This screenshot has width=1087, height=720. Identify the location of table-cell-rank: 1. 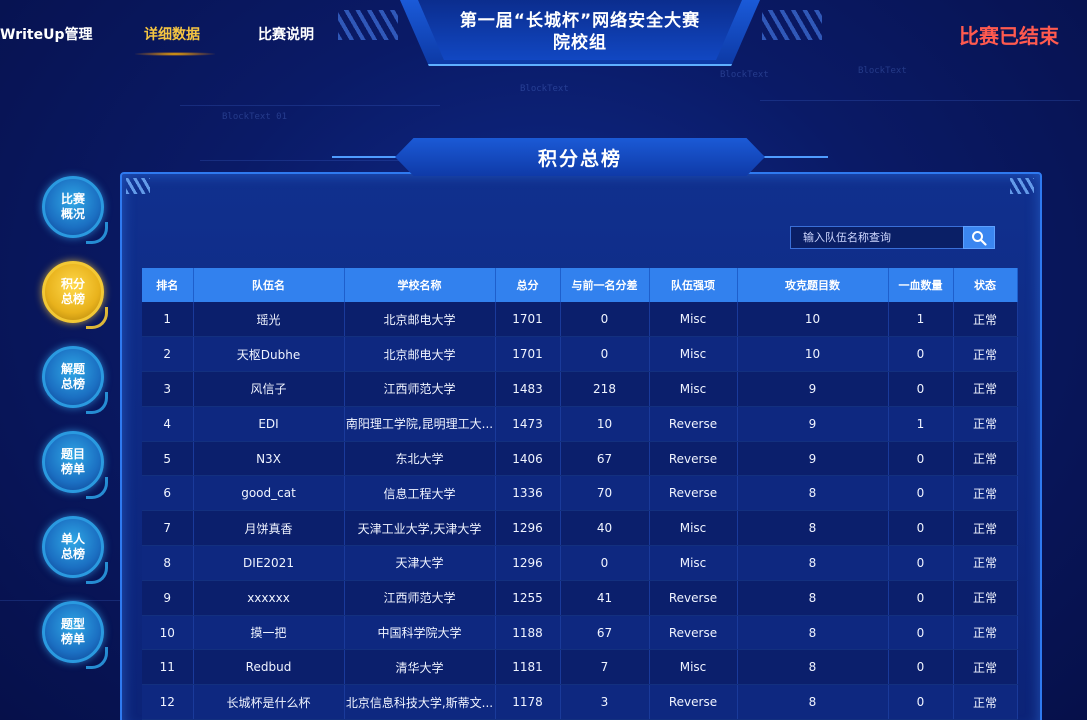
(168, 320).